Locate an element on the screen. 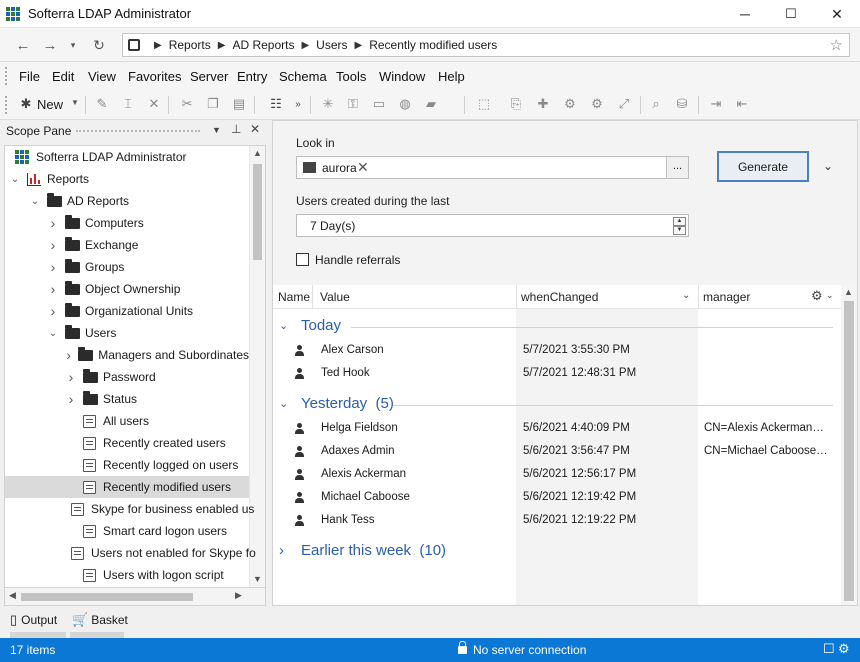 The width and height of the screenshot is (860, 662). delete-icon: ✕ is located at coordinates (154, 104).